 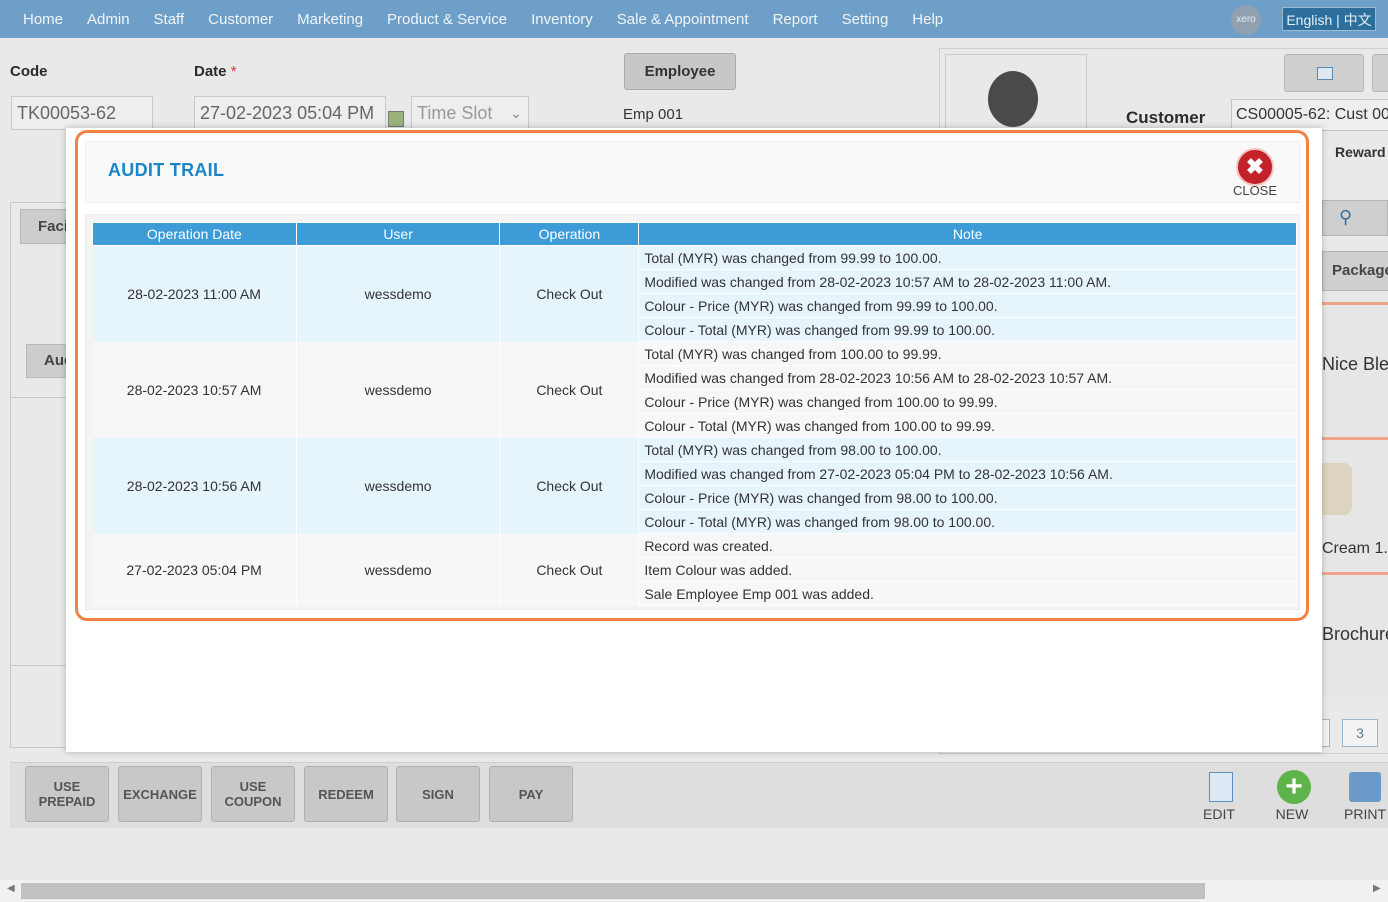 I want to click on sign-button: SIGN, so click(x=438, y=794).